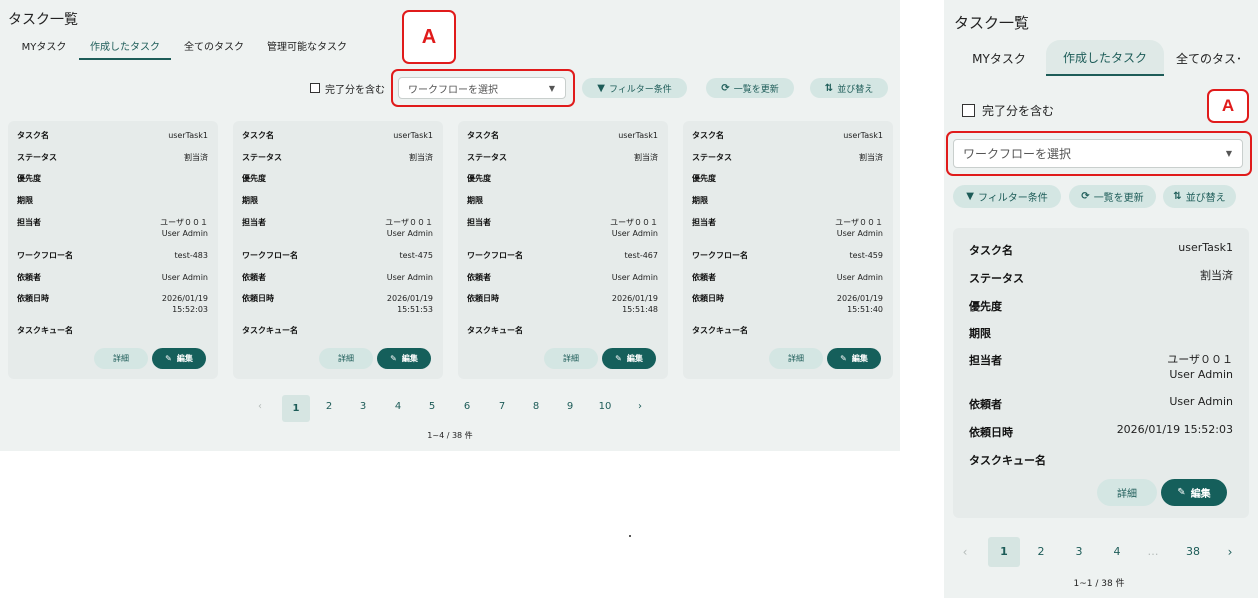 Image resolution: width=1258 pixels, height=598 pixels. I want to click on tab-all-tasks: 全てのタス･, so click(1217, 59).